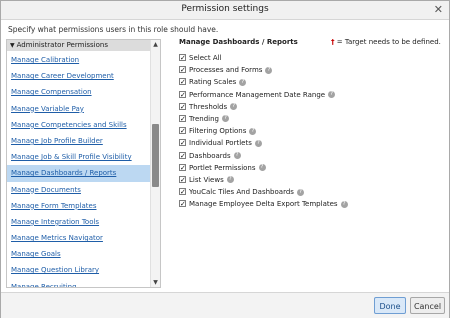 Image resolution: width=450 pixels, height=318 pixels. What do you see at coordinates (78, 141) in the screenshot?
I see `sidebar-item: Manage Job Profile Builder` at bounding box center [78, 141].